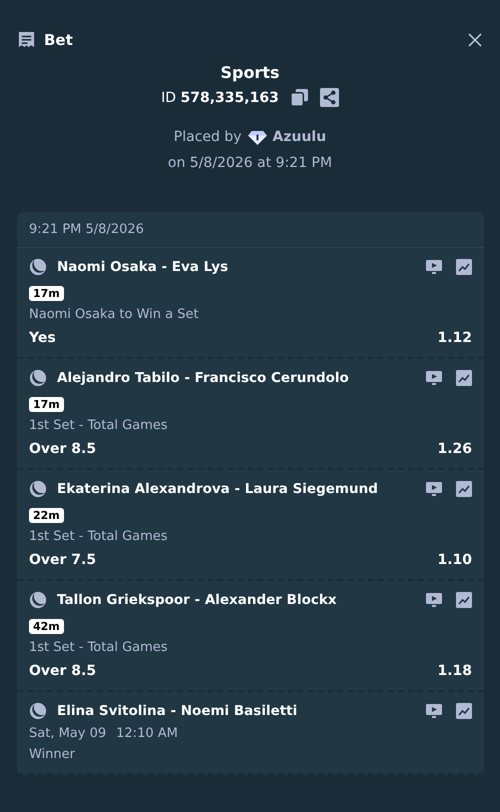 The image size is (500, 812). What do you see at coordinates (234, 267) in the screenshot?
I see `event-name: Naomi Osaka - Eva Lys` at bounding box center [234, 267].